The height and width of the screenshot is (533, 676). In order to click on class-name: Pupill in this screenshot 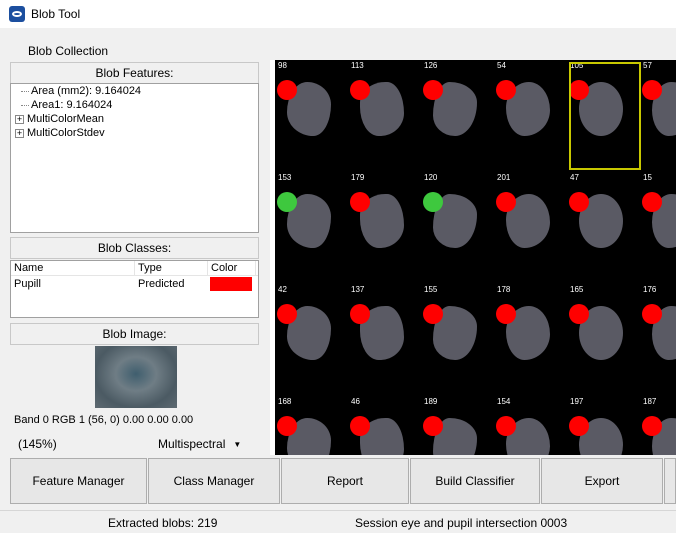, I will do `click(27, 284)`.